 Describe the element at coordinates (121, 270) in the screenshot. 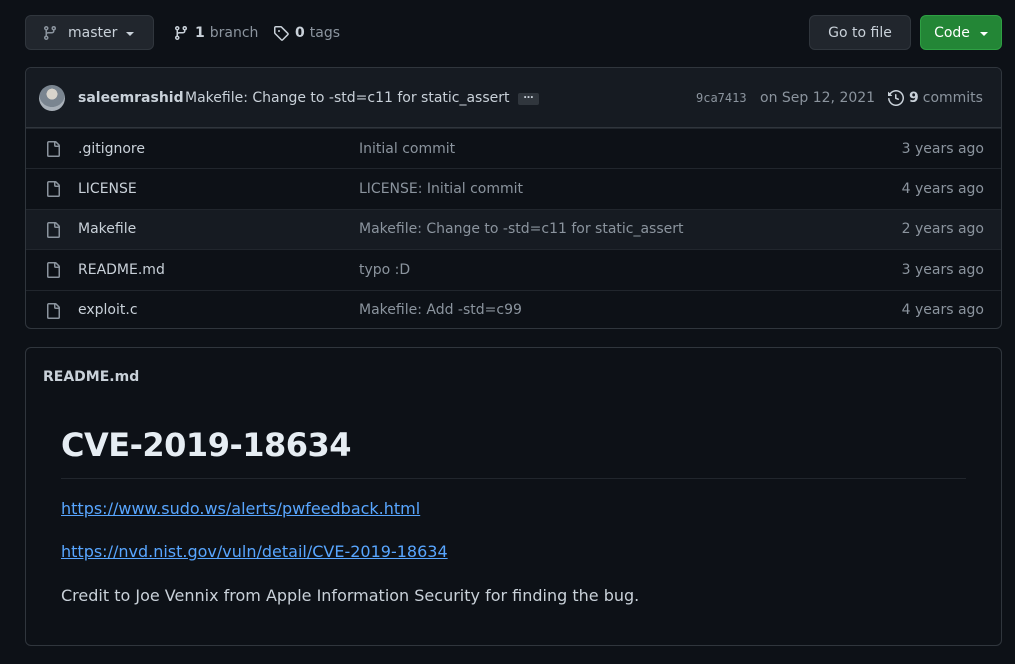

I see `file-name: README.md` at that location.